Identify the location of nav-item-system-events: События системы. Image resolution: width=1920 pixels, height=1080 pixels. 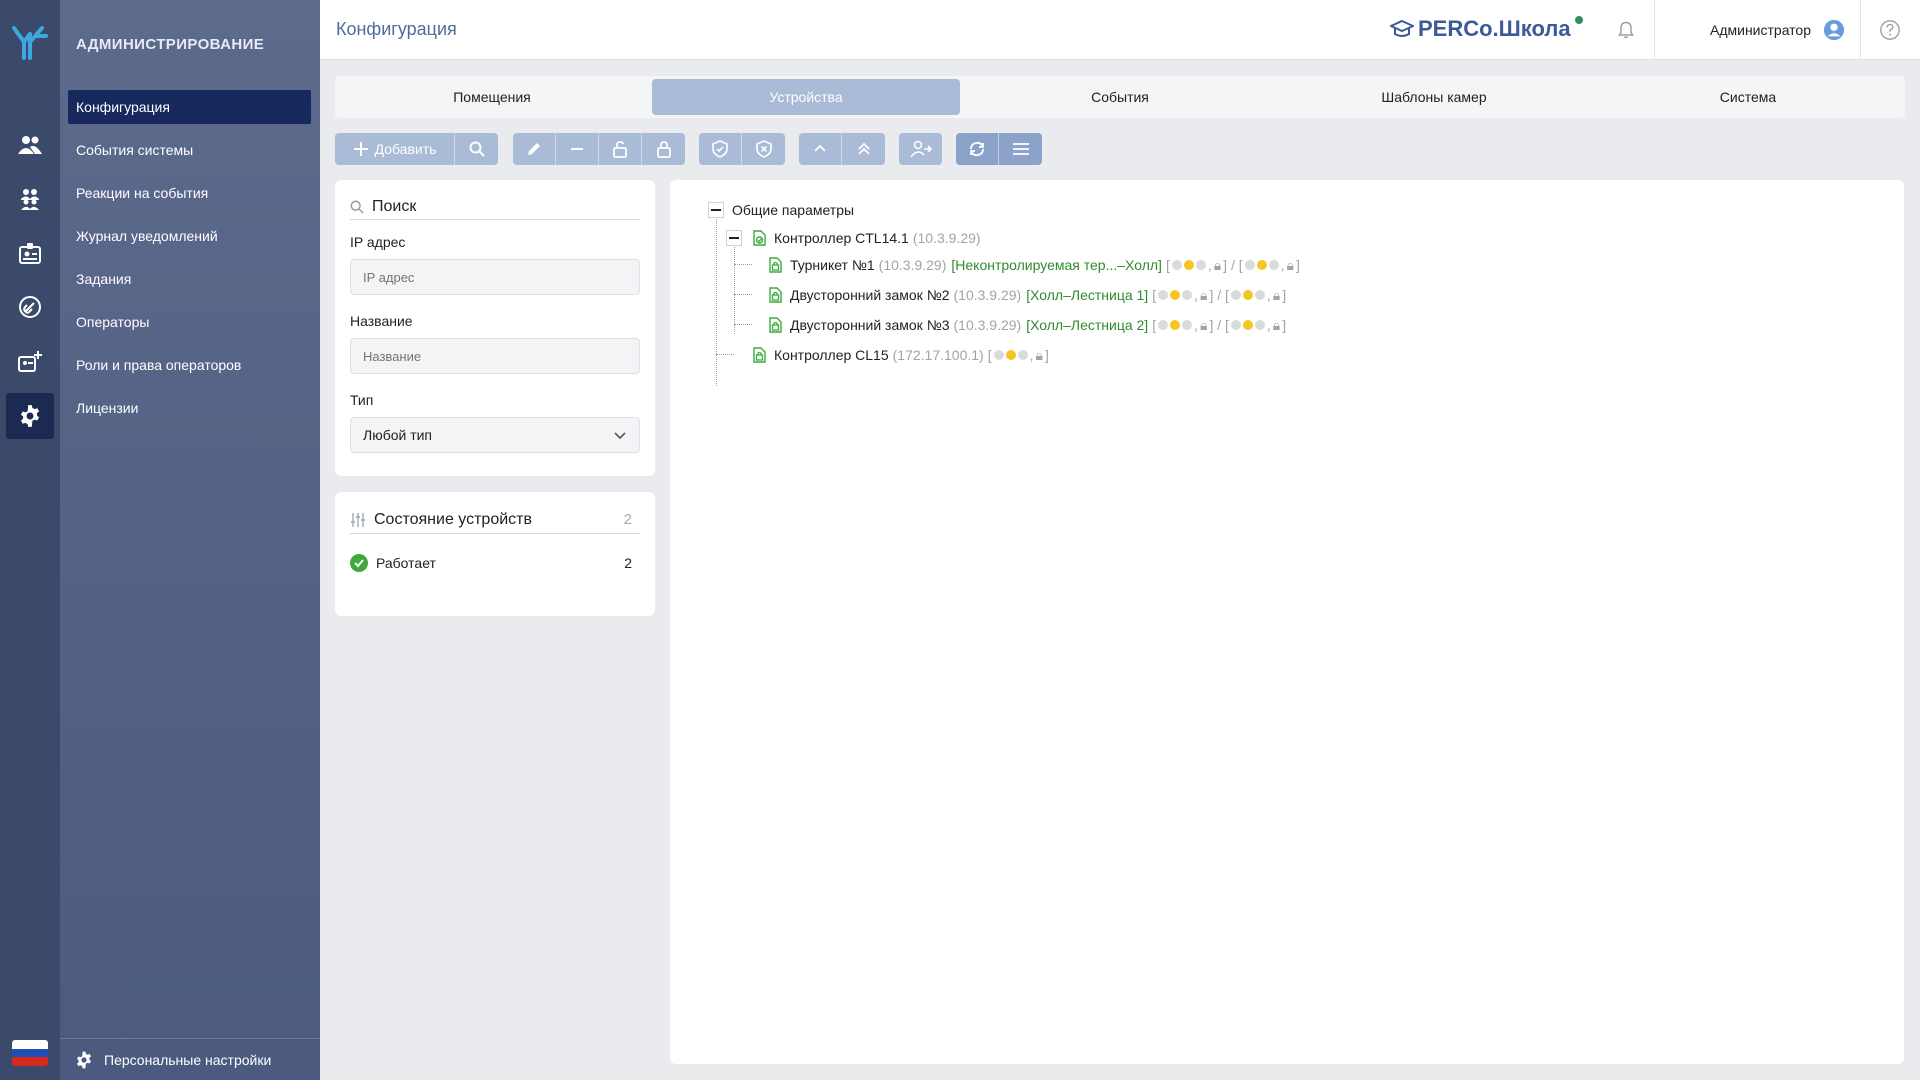
(189, 150).